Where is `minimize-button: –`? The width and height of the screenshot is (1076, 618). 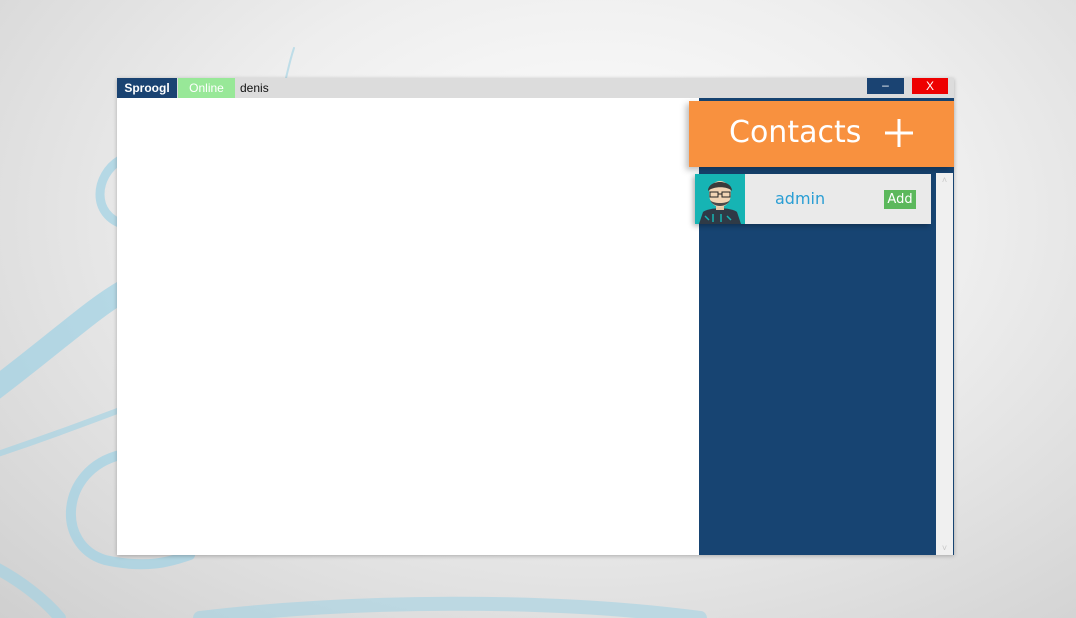
minimize-button: – is located at coordinates (885, 86).